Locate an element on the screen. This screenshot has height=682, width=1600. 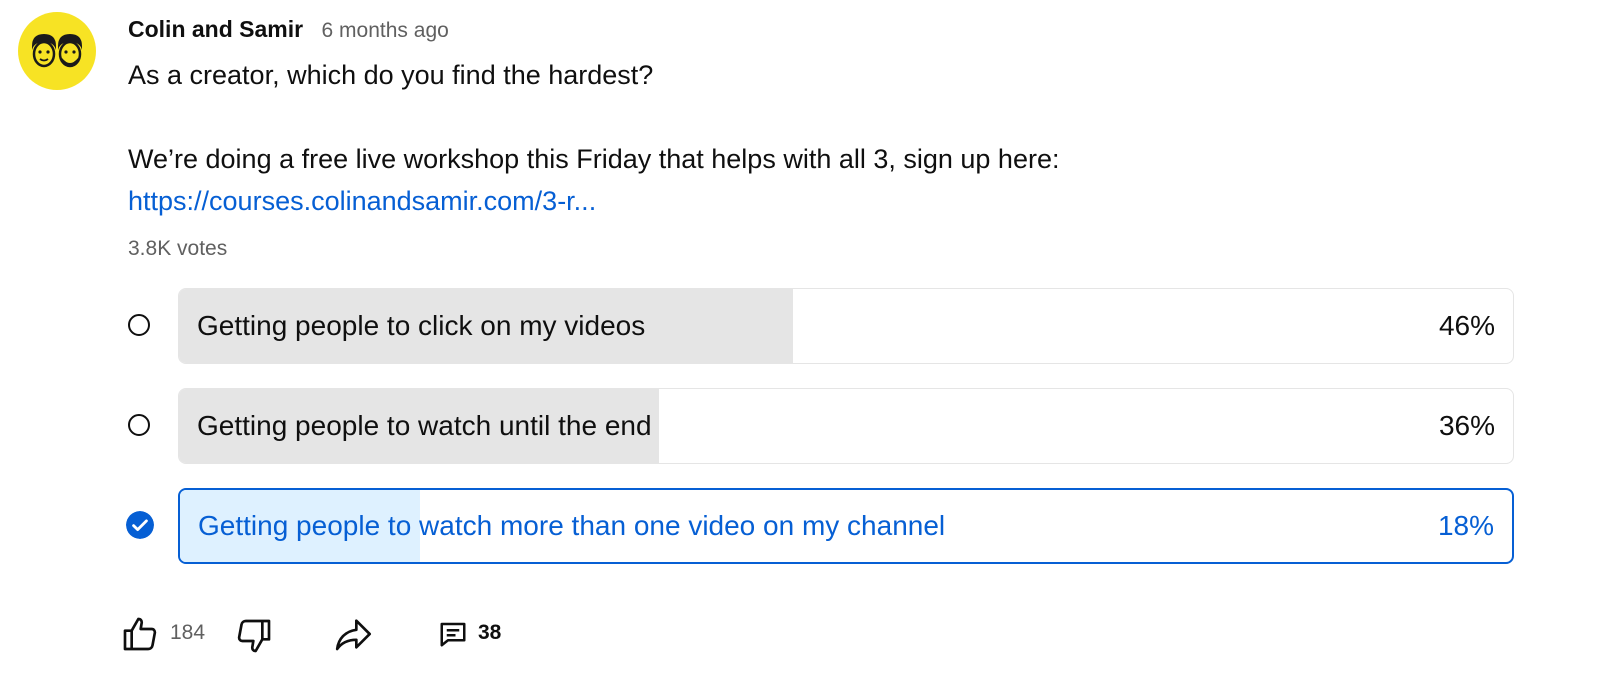
post-time: 6 months ago is located at coordinates (385, 30).